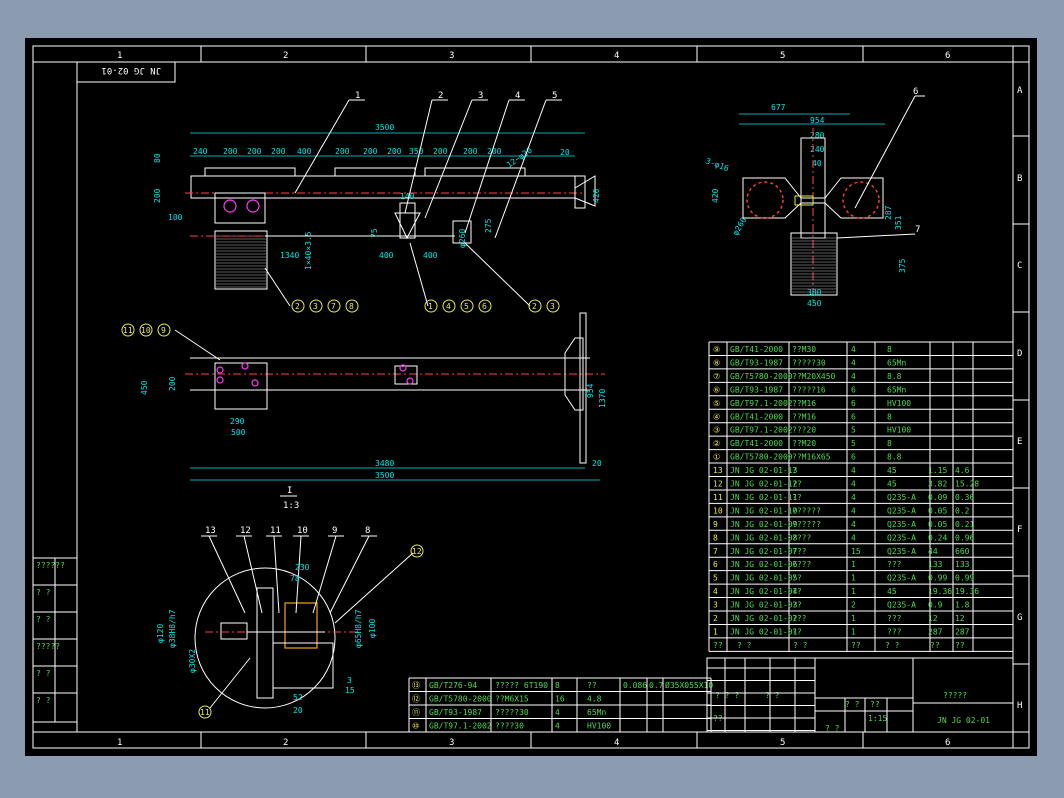  Describe the element at coordinates (554, 96) in the screenshot. I see `balloon-5: 5` at that location.